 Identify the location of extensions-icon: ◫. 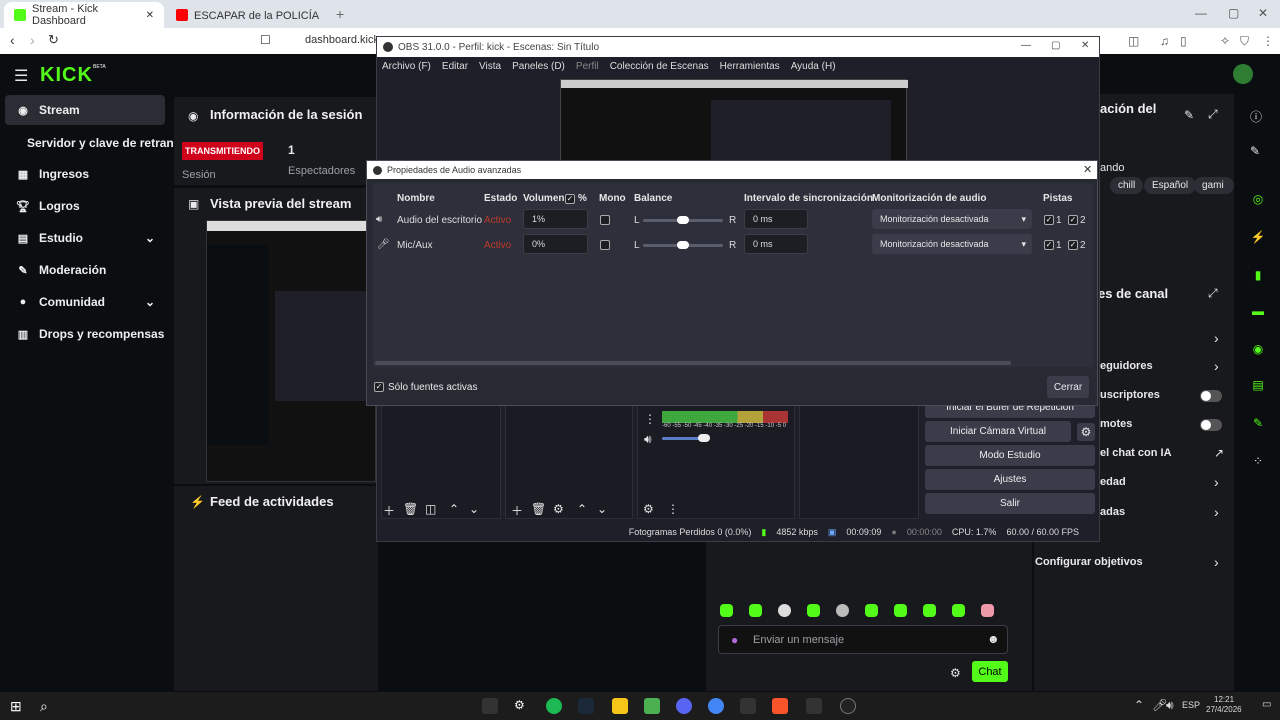
(1133, 41).